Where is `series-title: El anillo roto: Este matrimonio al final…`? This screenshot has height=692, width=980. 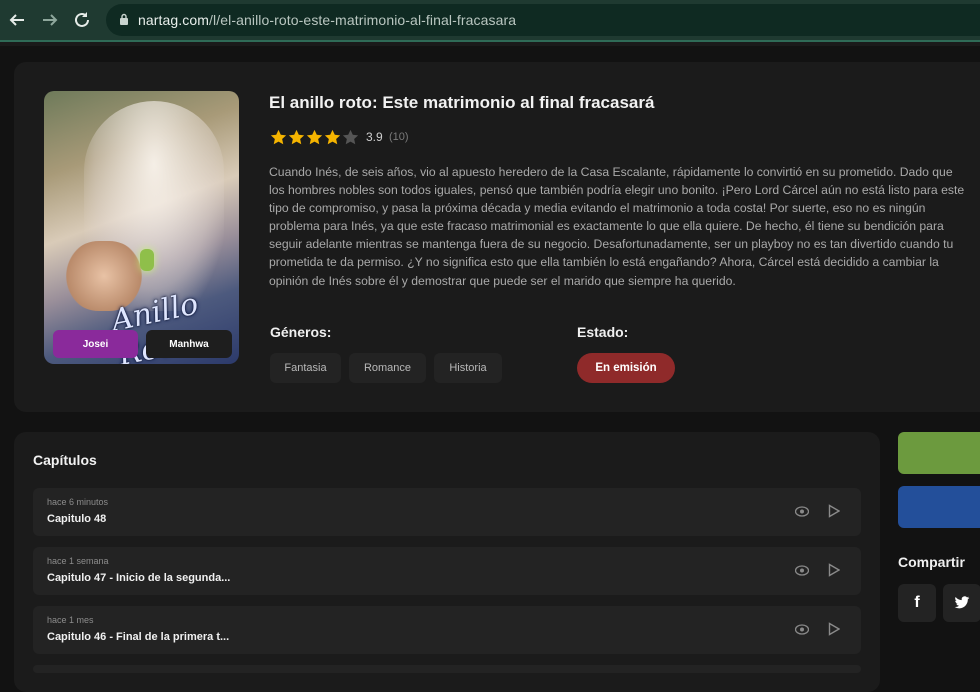
series-title: El anillo roto: Este matrimonio al final… is located at coordinates (462, 102).